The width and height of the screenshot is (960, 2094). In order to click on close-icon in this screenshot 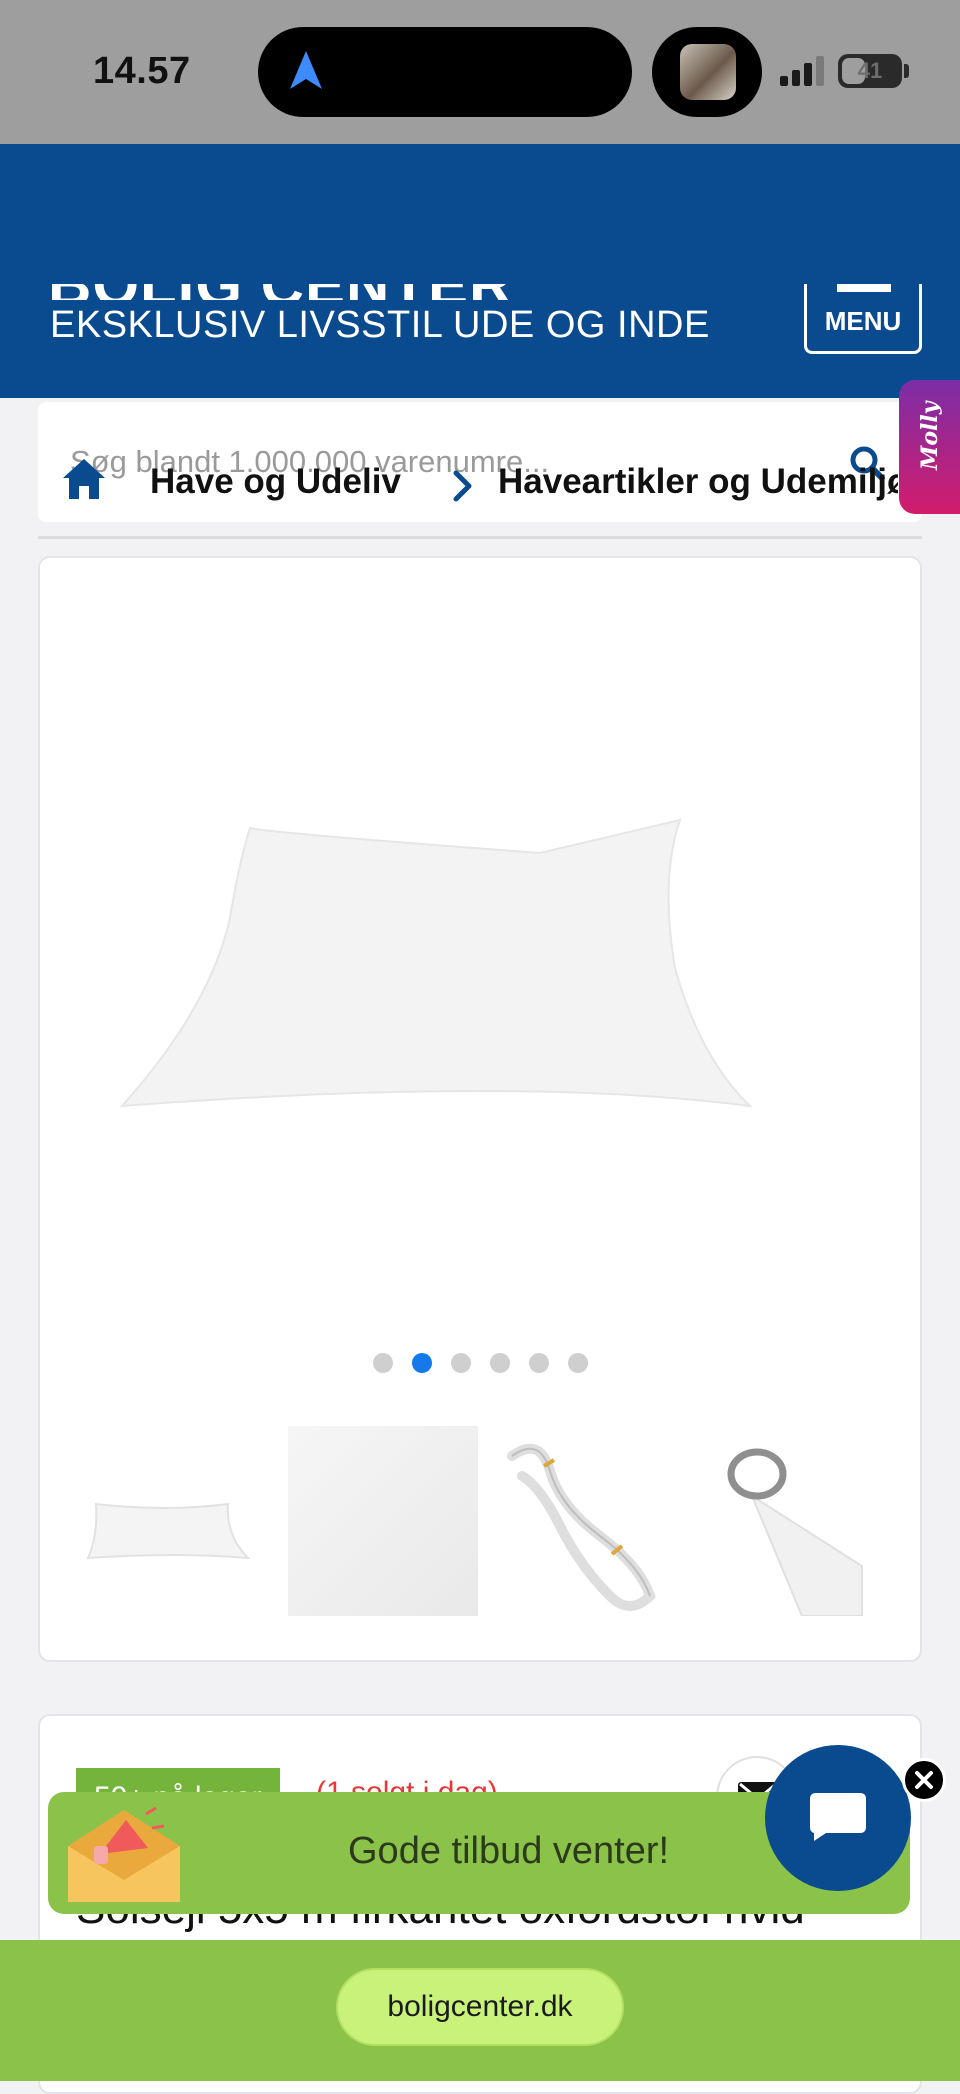, I will do `click(924, 1780)`.